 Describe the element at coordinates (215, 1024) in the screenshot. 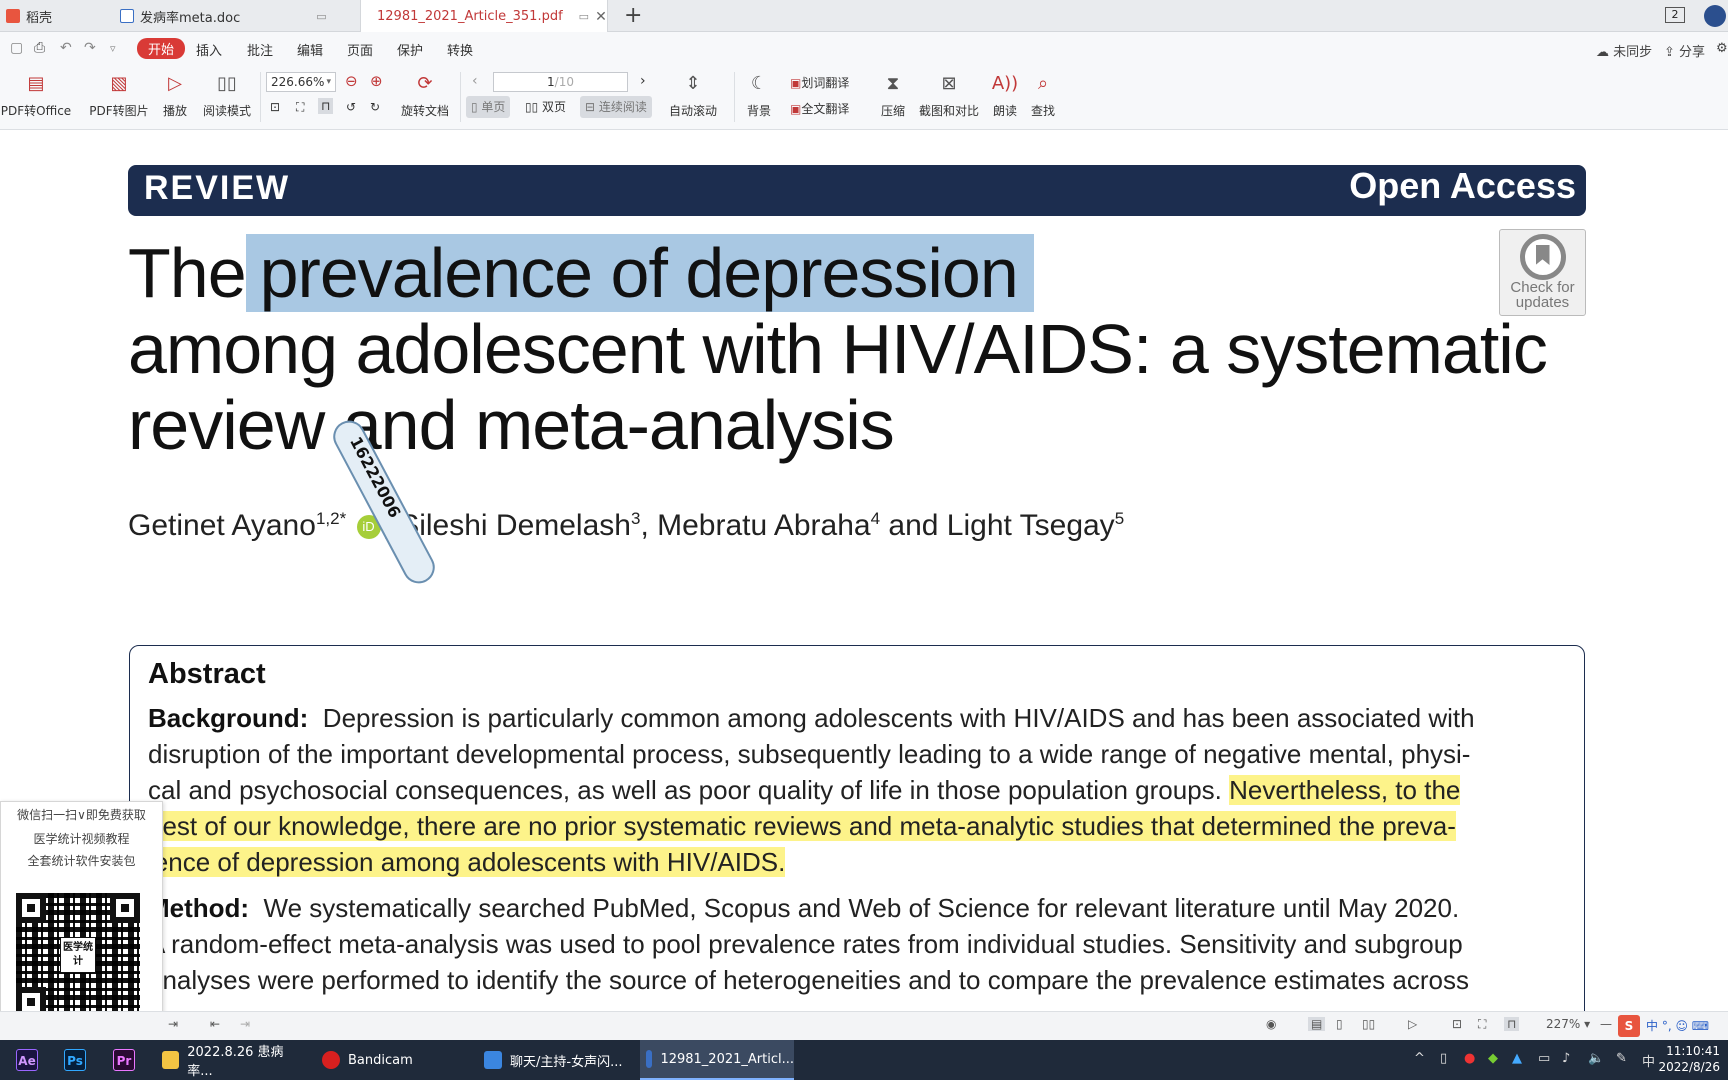

I see `collapse-panel-icon: ⇤` at that location.